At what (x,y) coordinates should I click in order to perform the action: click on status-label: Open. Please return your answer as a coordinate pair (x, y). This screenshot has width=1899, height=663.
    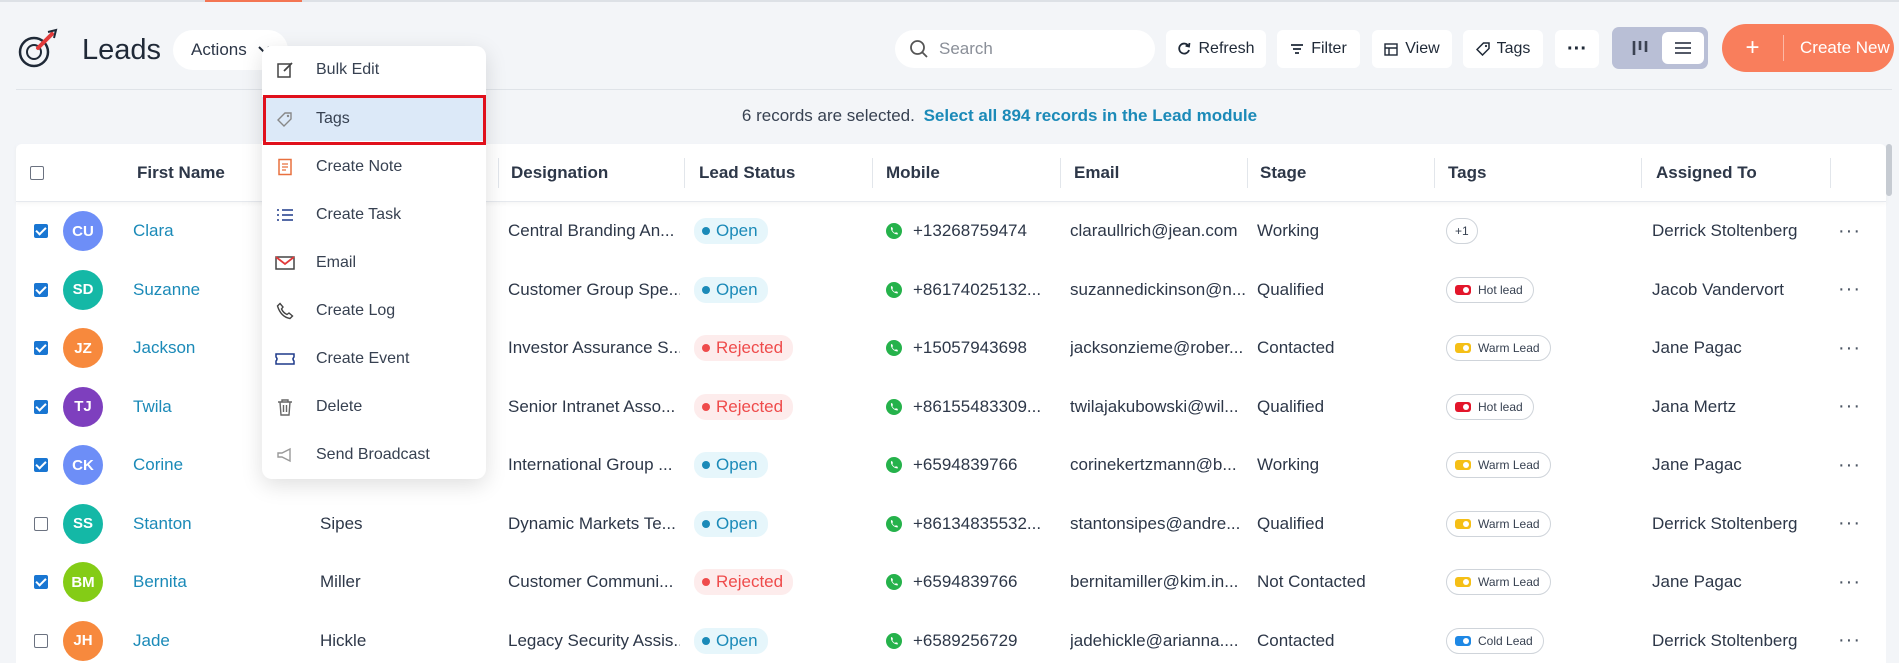
    Looking at the image, I should click on (737, 289).